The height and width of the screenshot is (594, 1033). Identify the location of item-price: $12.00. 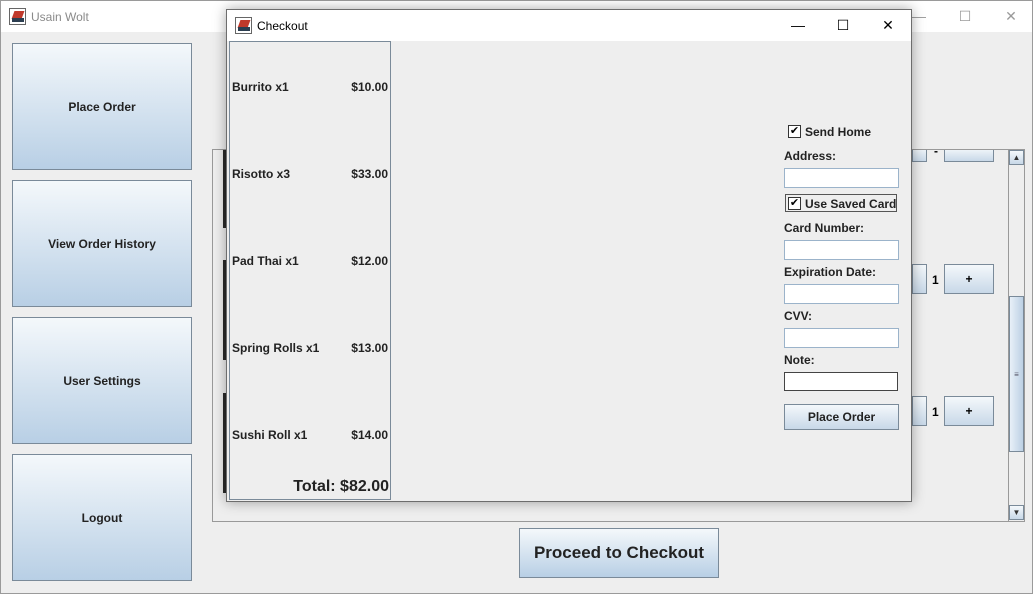
(369, 261).